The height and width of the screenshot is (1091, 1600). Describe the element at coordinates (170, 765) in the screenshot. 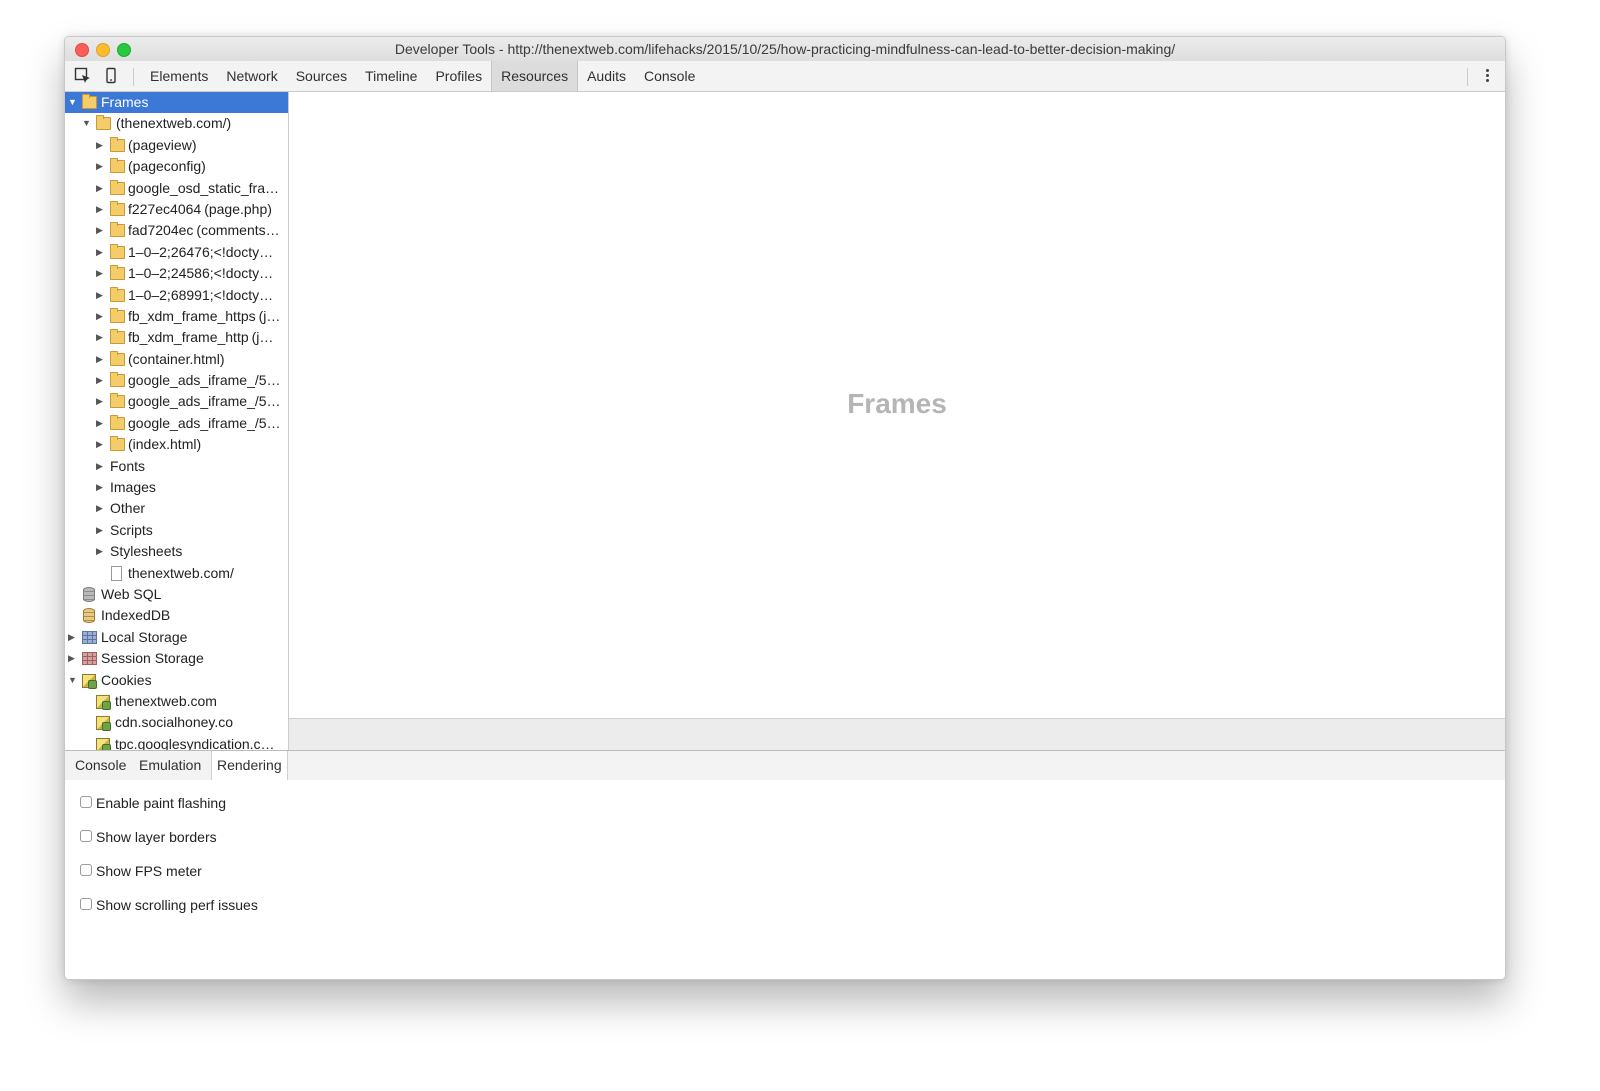

I see `drawer-tab-emulation: Emulation` at that location.